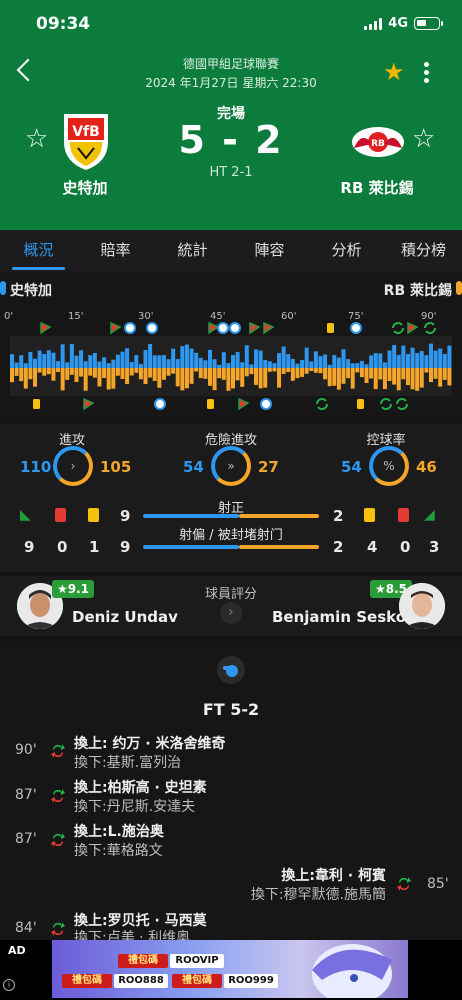 Image resolution: width=462 pixels, height=1000 pixels. I want to click on favorite-star-icon: ★, so click(394, 72).